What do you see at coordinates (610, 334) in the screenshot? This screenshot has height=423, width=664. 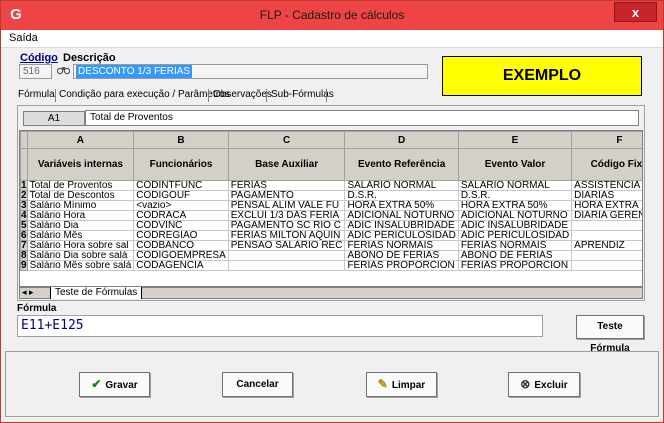 I see `teste-formula-button: Teste Fórmula` at bounding box center [610, 334].